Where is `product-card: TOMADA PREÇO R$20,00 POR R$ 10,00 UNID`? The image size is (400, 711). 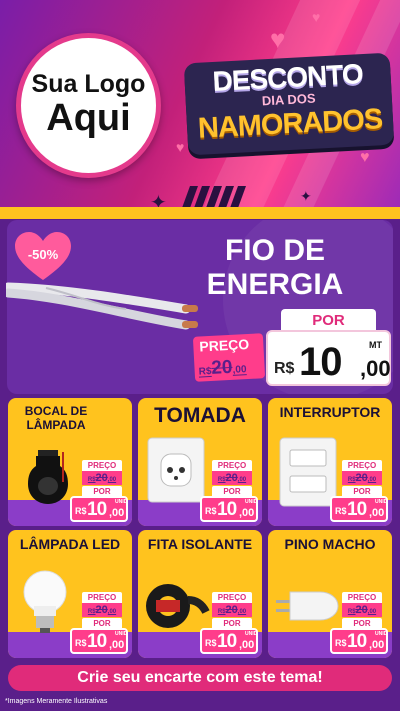 product-card: TOMADA PREÇO R$20,00 POR R$ 10,00 UNID is located at coordinates (200, 462).